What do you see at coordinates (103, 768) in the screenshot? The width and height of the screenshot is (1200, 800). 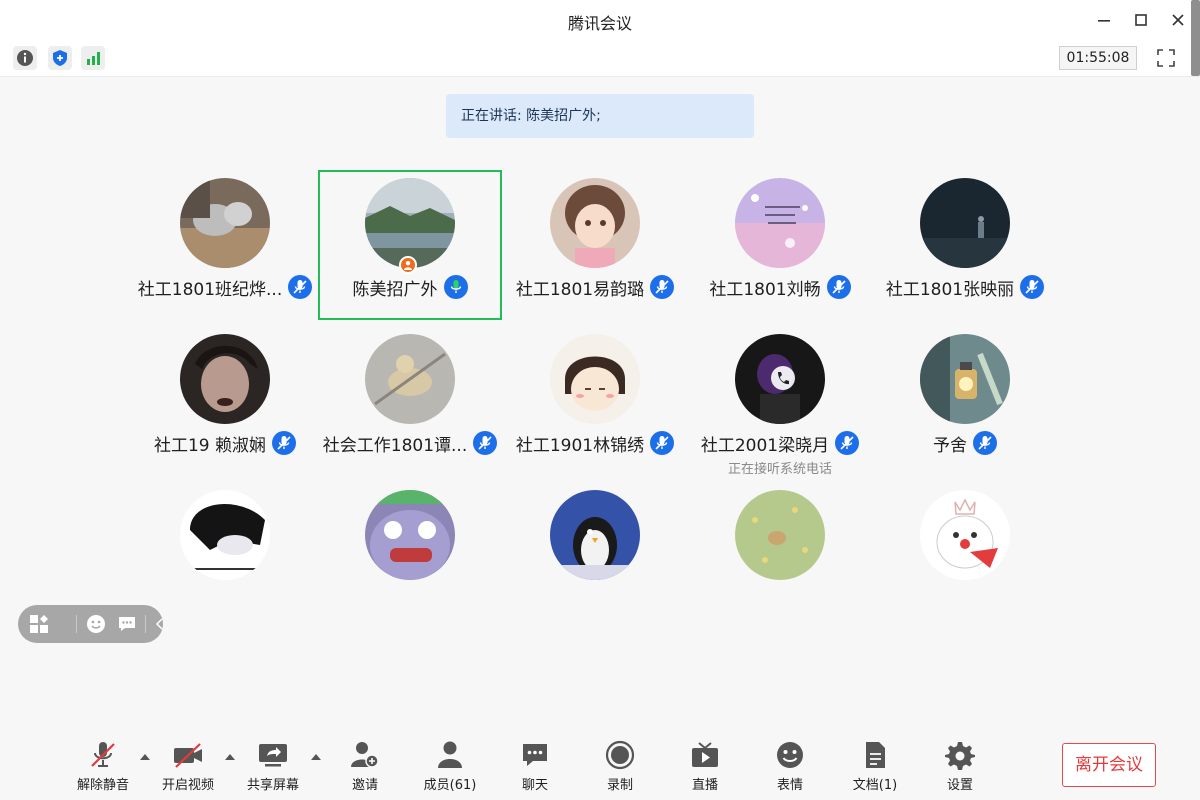 I see `unmute-button: 解除静音` at bounding box center [103, 768].